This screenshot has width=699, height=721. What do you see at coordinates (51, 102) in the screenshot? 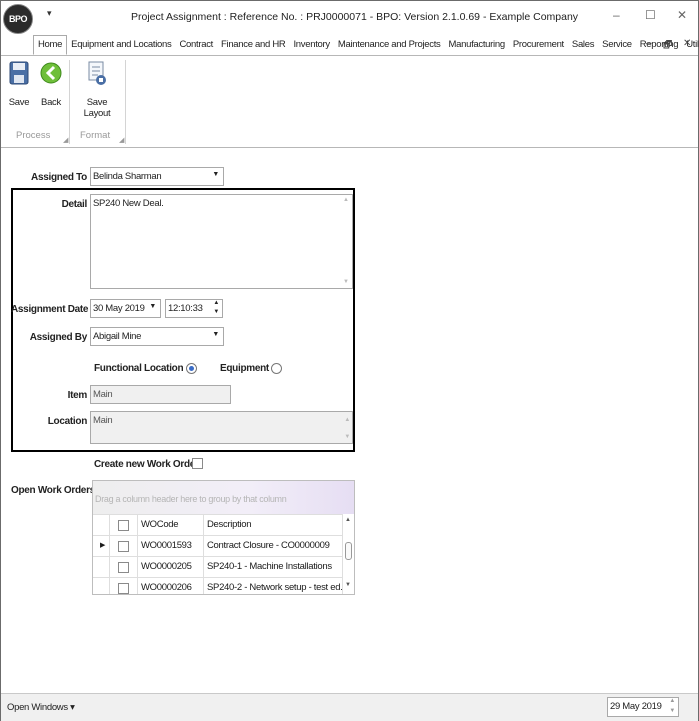
I see `back-button-label: Back` at bounding box center [51, 102].